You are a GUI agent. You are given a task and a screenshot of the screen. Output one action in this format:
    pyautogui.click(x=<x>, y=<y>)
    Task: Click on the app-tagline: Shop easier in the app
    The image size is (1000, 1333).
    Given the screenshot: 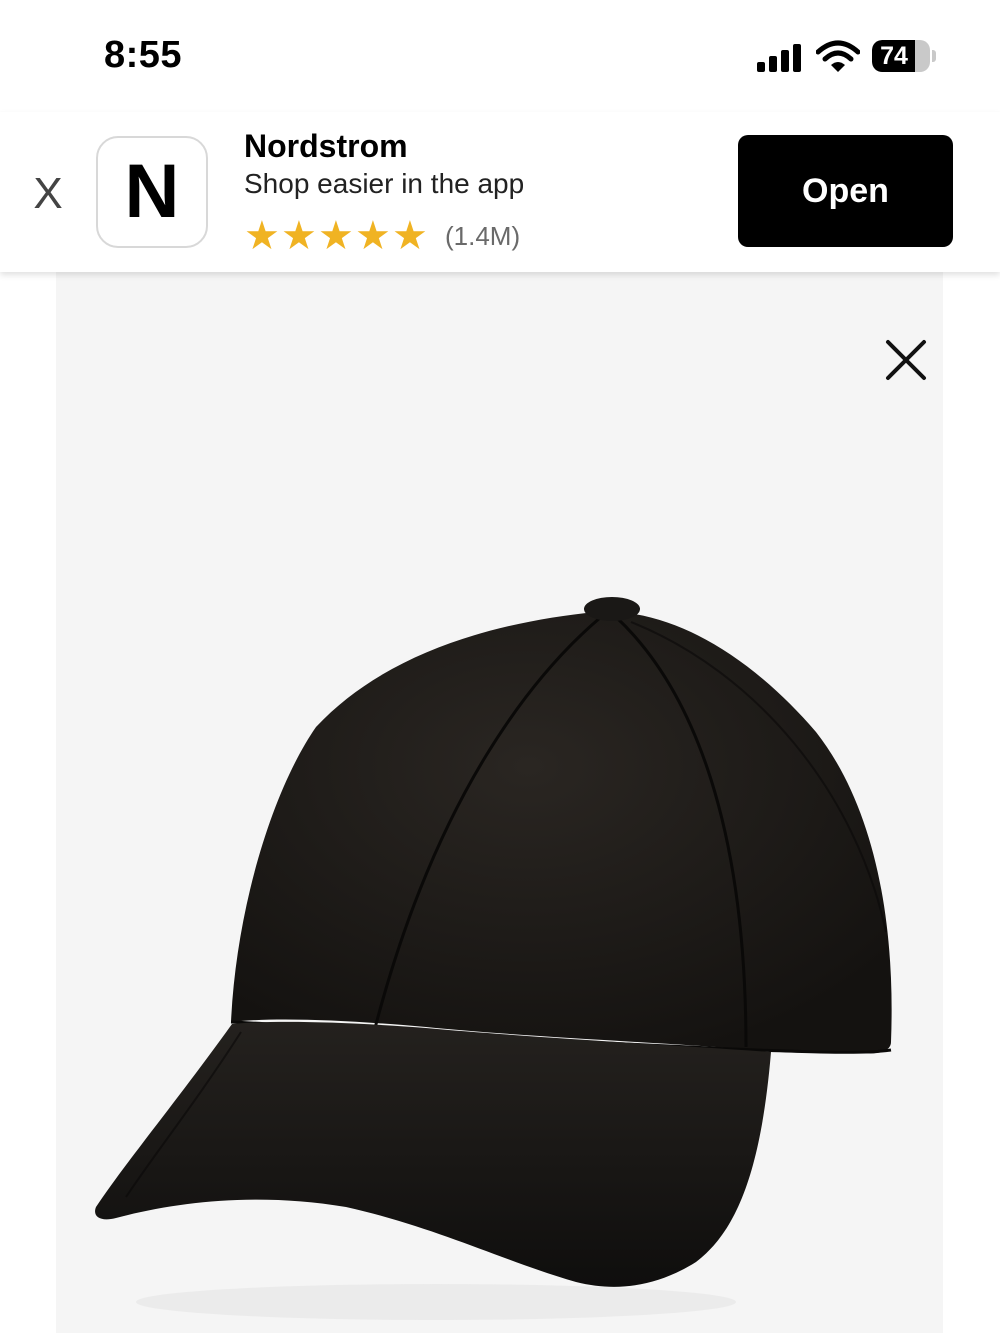 What is the action you would take?
    pyautogui.click(x=384, y=183)
    